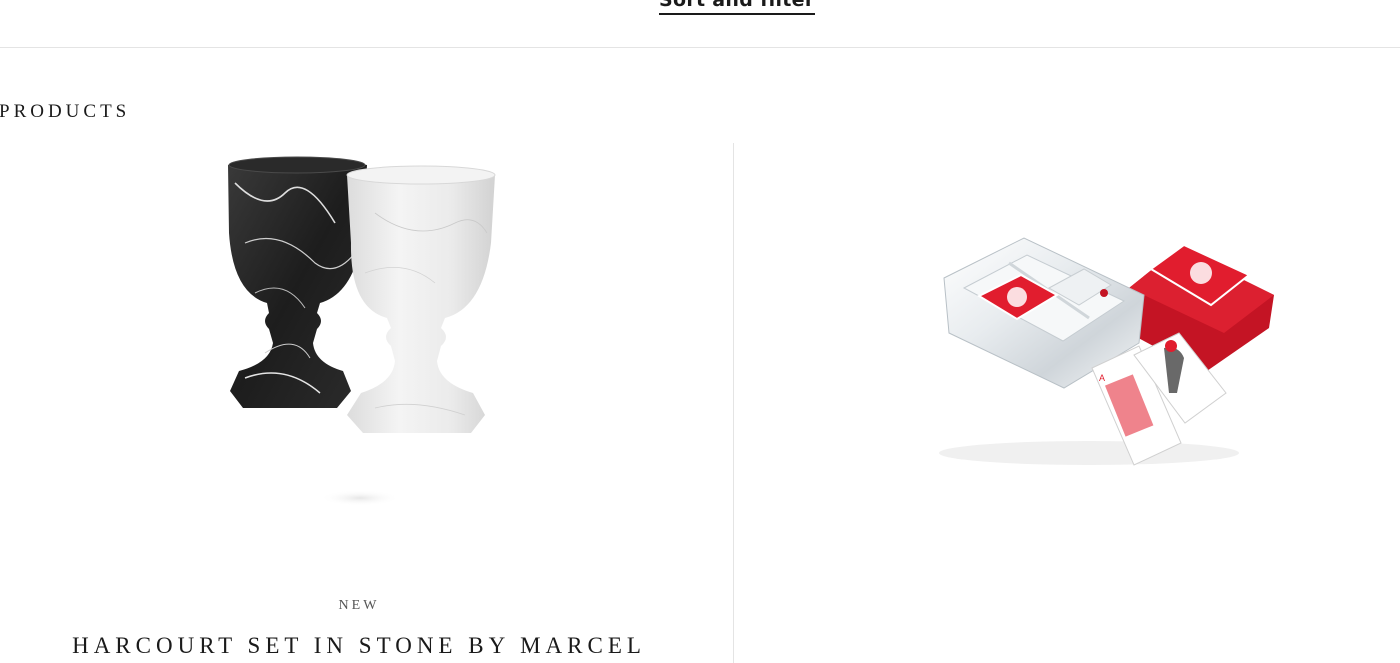  What do you see at coordinates (359, 646) in the screenshot?
I see `product-name: HARCOURT SET IN STONE BY MARCEL` at bounding box center [359, 646].